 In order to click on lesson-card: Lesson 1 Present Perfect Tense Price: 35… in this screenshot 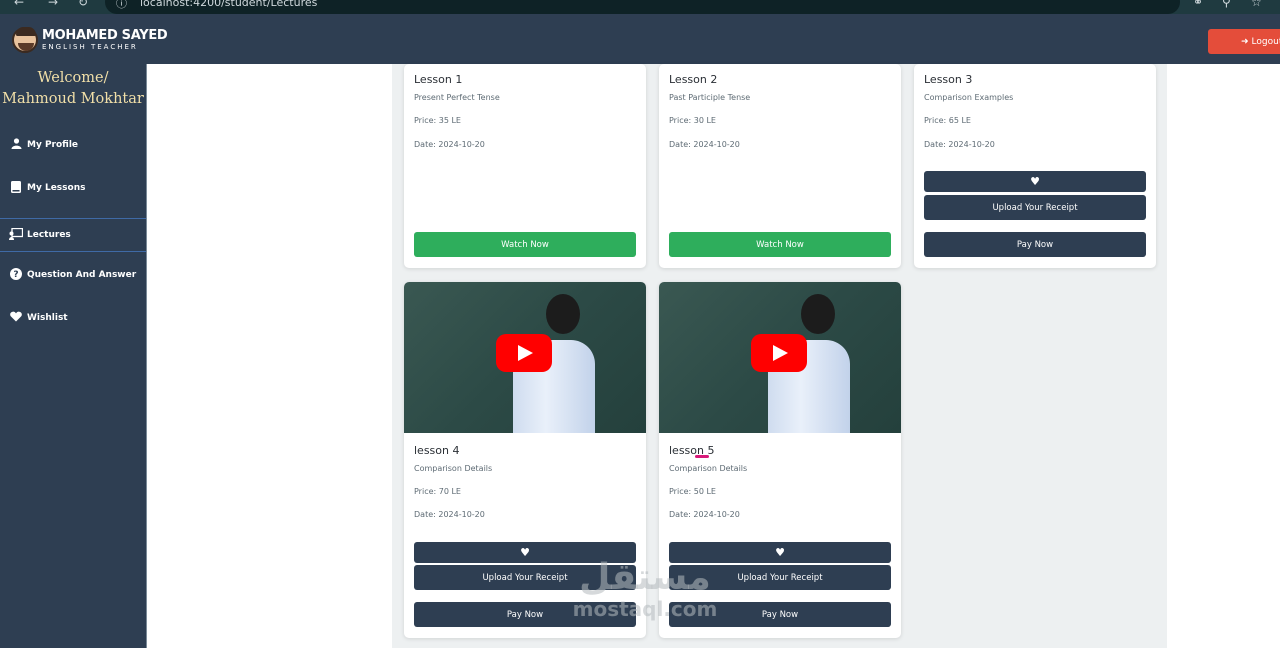, I will do `click(525, 166)`.